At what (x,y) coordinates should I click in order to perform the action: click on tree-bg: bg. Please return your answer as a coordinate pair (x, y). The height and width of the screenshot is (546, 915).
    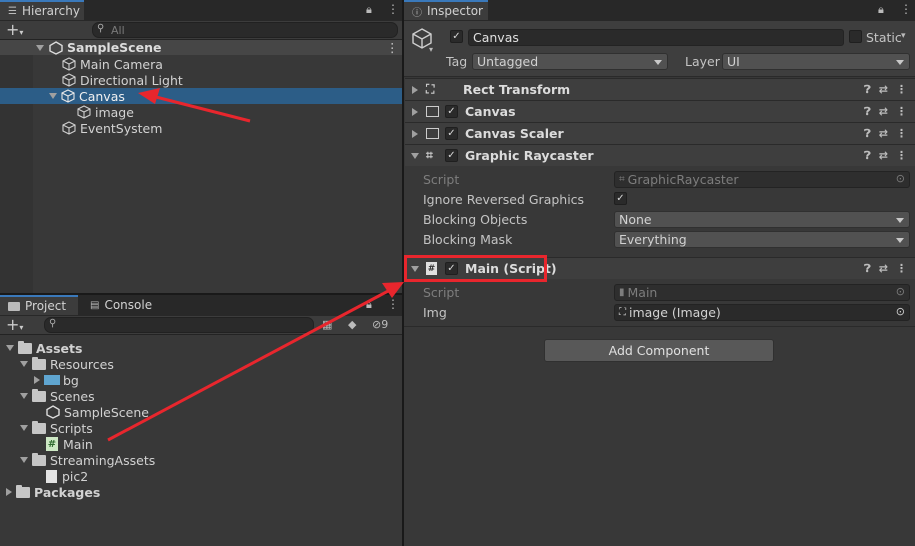
    Looking at the image, I should click on (56, 380).